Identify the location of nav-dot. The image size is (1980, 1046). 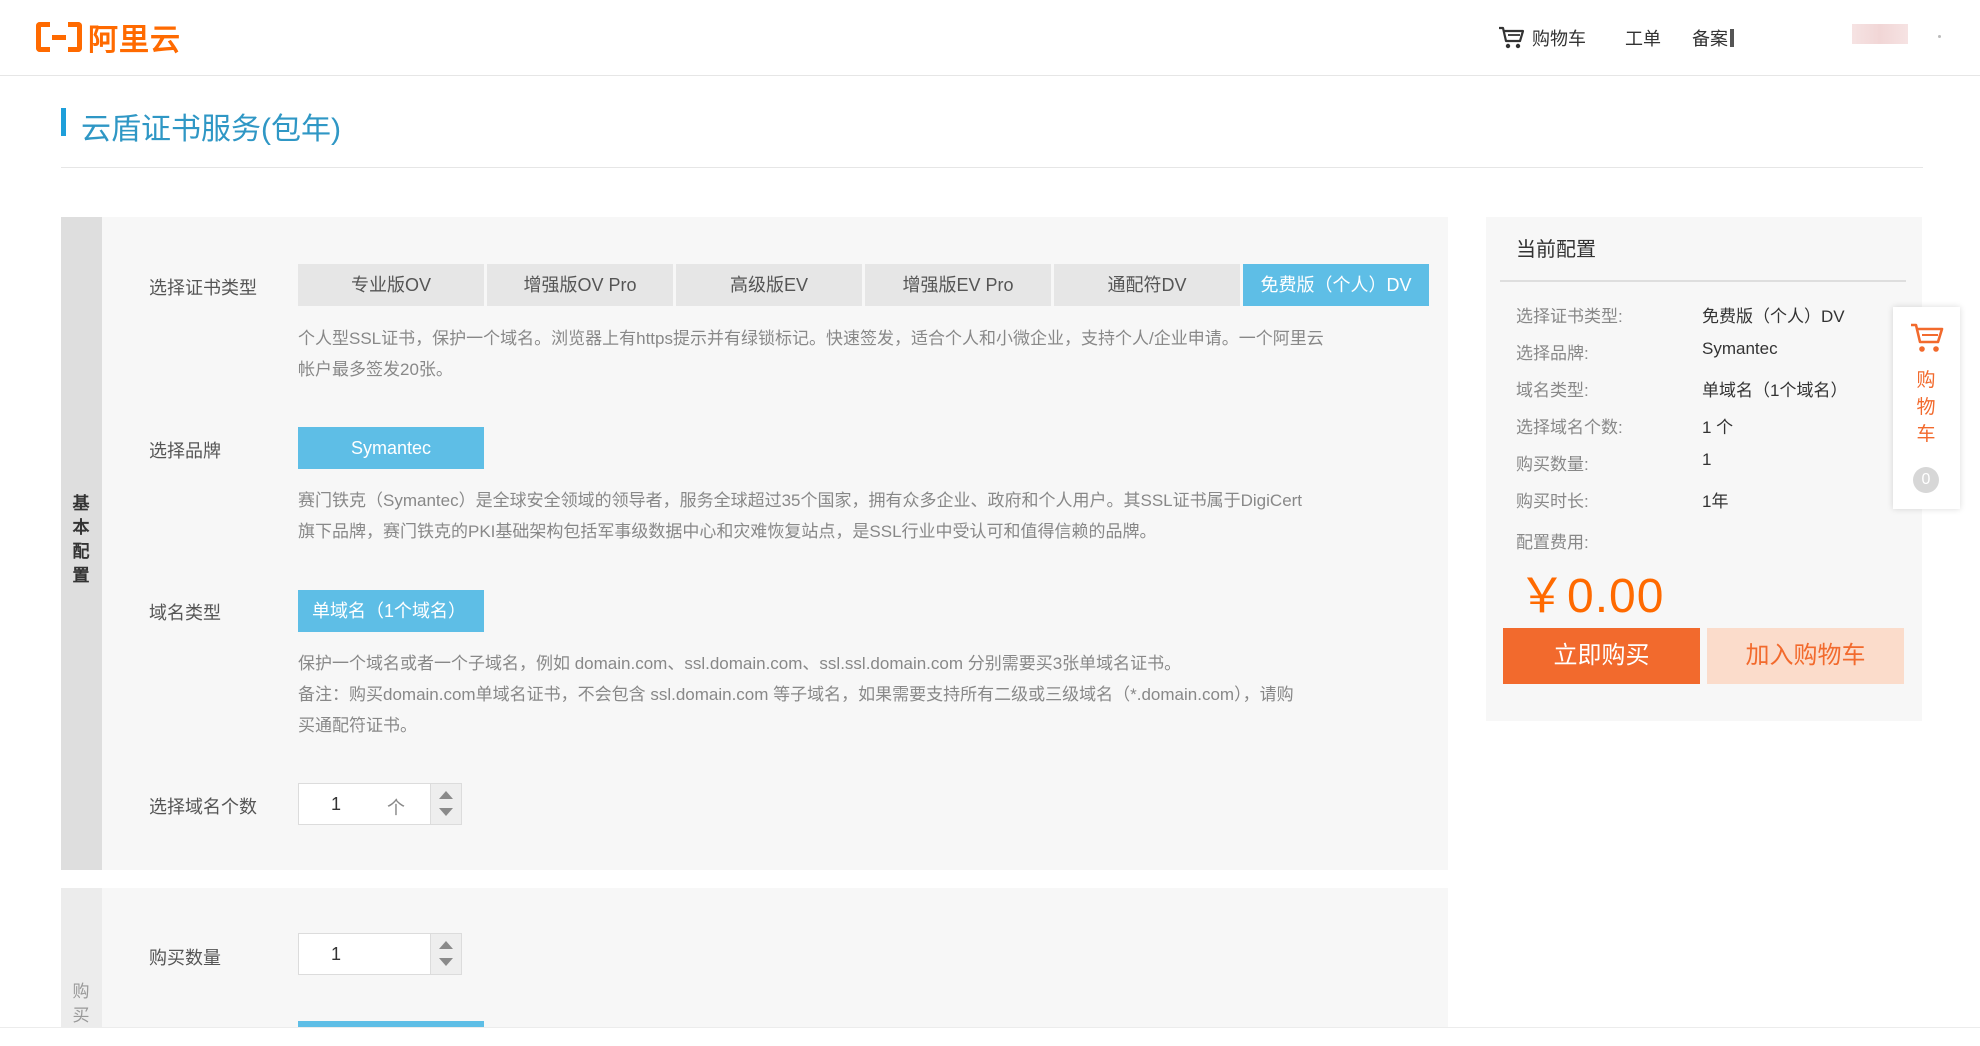
(1939, 36).